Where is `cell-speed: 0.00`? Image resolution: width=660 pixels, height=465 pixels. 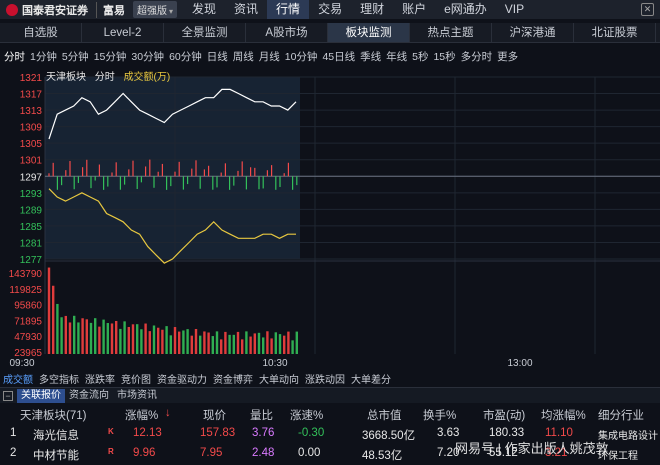
cell-speed: 0.00 is located at coordinates (309, 453).